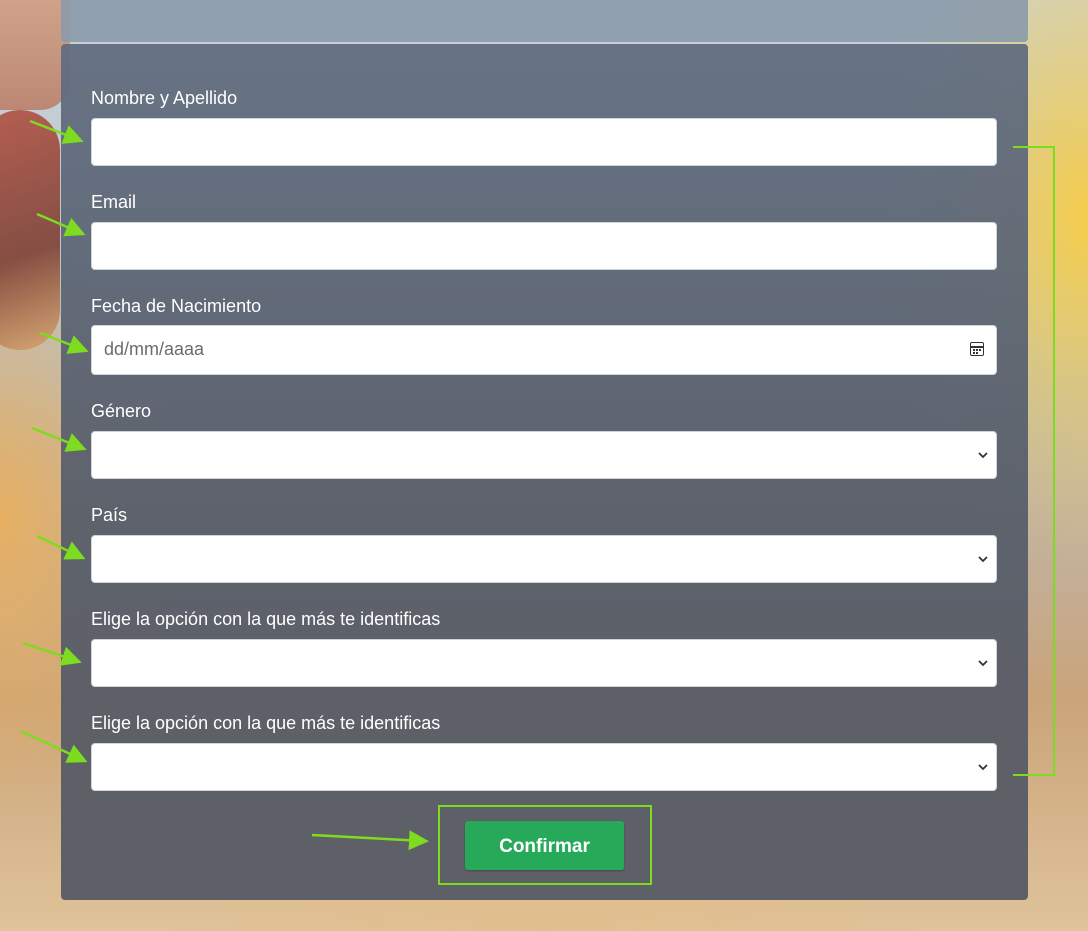 The image size is (1088, 931). I want to click on arrow-name, so click(56, 131).